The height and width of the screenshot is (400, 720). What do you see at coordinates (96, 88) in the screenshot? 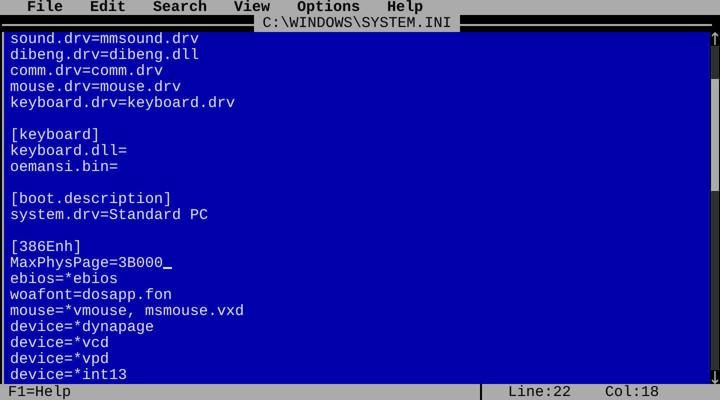
I see `text-line: mouse.drv=mouse.drv` at bounding box center [96, 88].